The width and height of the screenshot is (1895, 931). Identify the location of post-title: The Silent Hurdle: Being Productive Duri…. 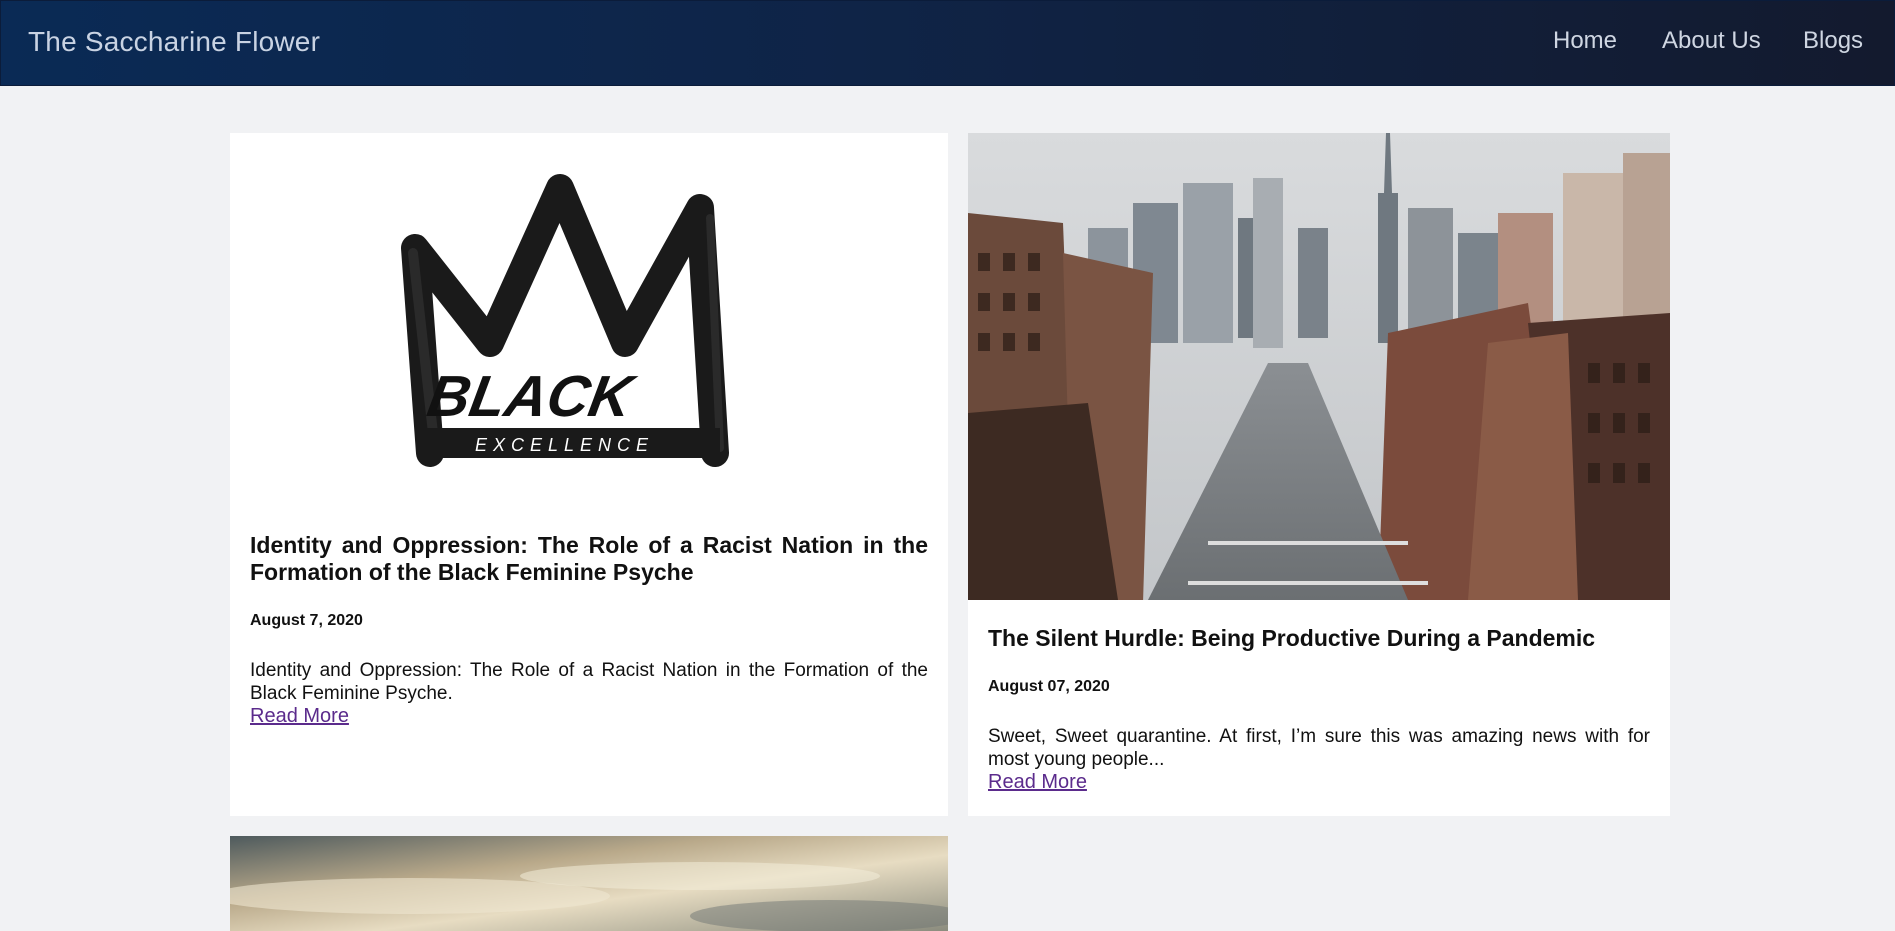
(1319, 638).